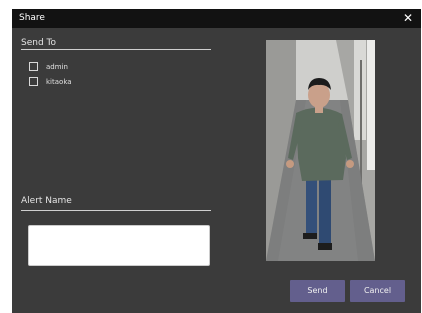 This screenshot has width=422, height=313. Describe the element at coordinates (59, 82) in the screenshot. I see `recipient-label-kitaoka: kitaoka` at that location.